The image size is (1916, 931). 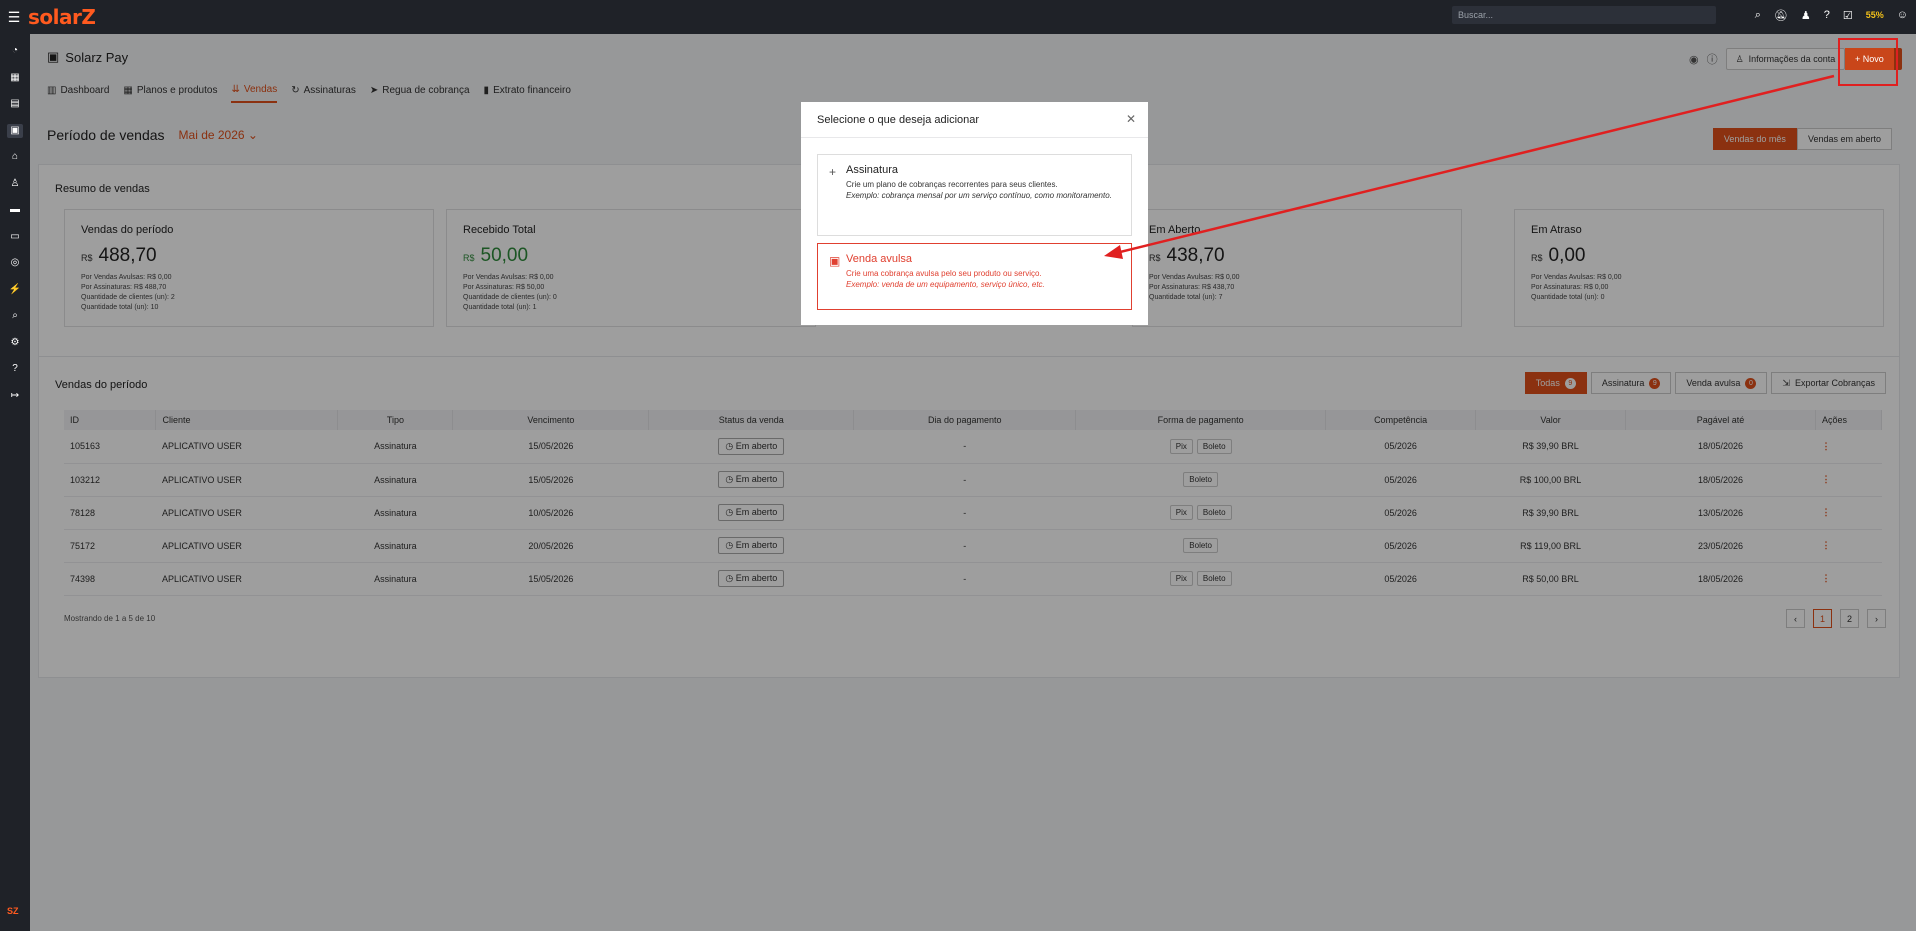 I want to click on annotation-box, so click(x=1868, y=62).